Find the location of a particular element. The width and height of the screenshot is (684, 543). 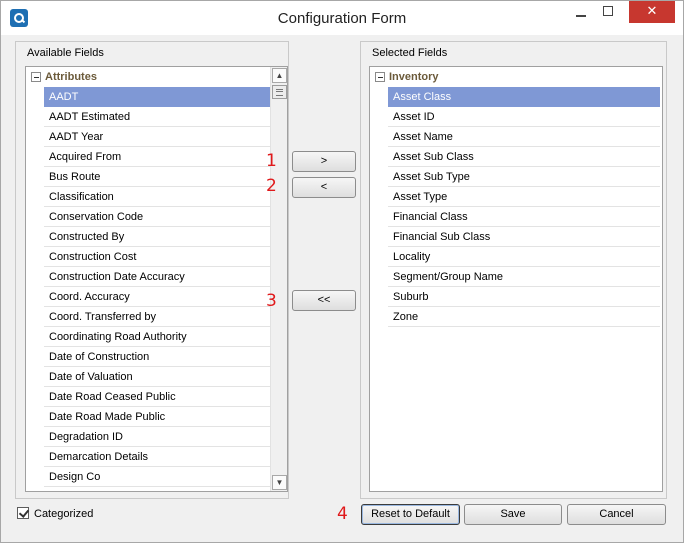

list-item: Coord. Transferred by is located at coordinates (157, 317).